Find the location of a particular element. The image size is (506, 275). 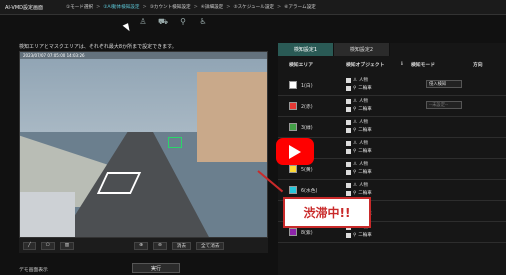

zoom-in-icon: ⊕ is located at coordinates (141, 245).